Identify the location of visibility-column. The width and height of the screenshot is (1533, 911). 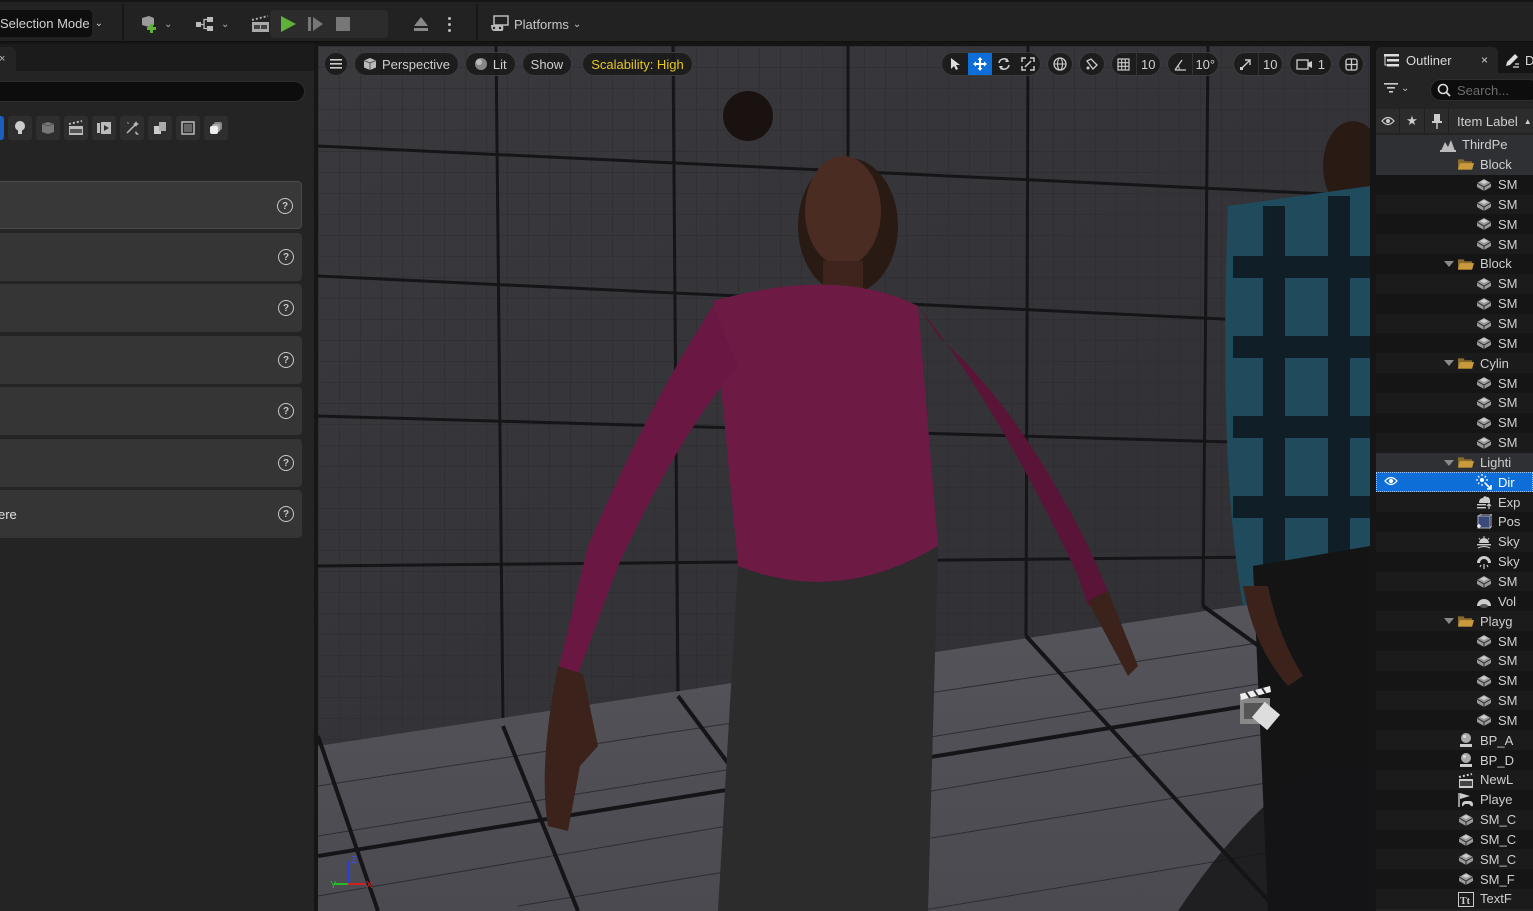
(1388, 121).